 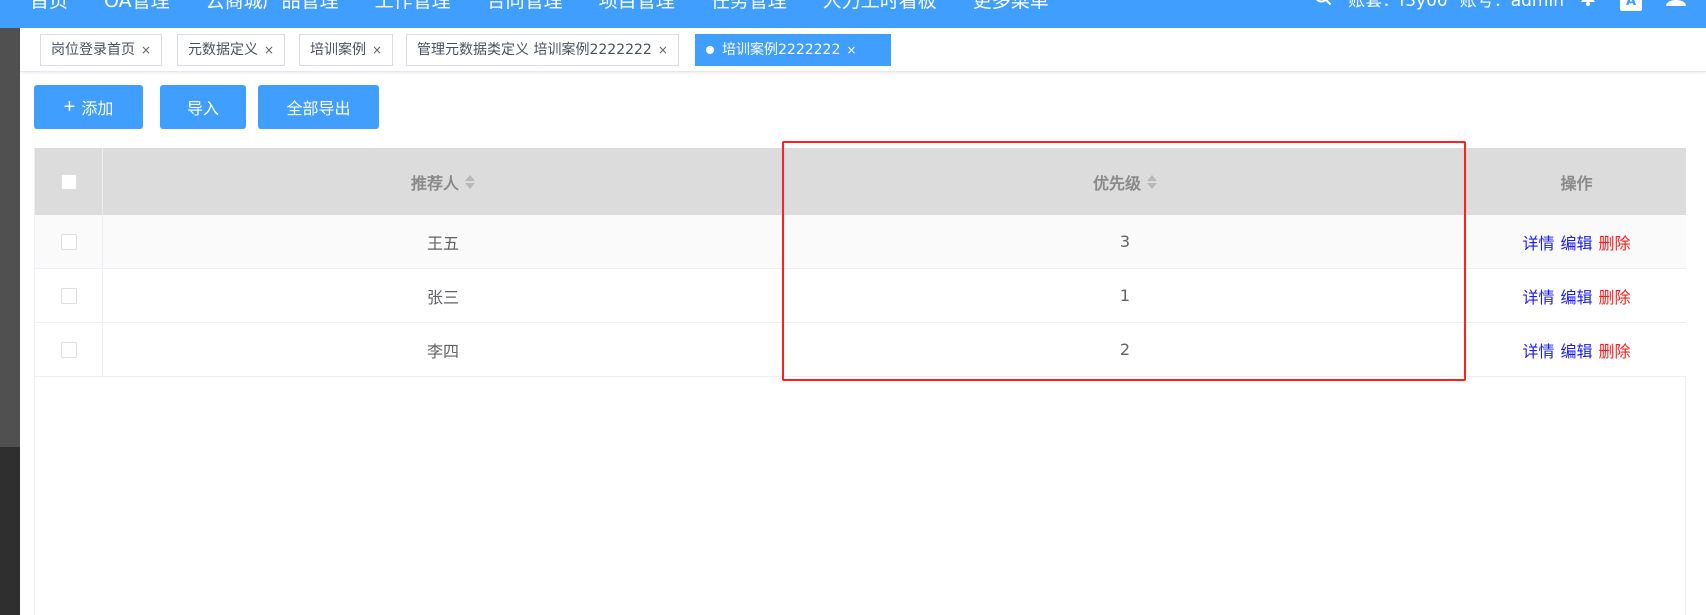 I want to click on nav-item-cloud-mall: 云商城产品管理, so click(x=272, y=8).